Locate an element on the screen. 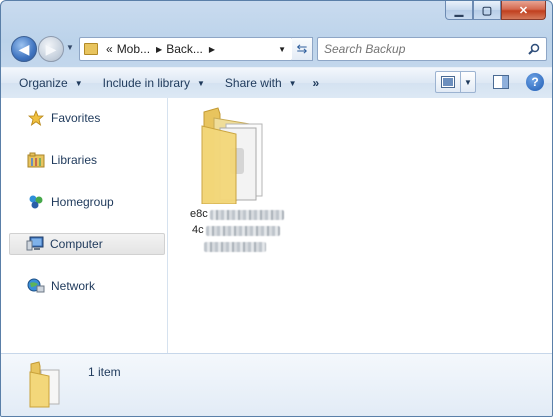 The image size is (553, 417). caption-buttons: ▁ ▢ ✕ is located at coordinates (495, 11).